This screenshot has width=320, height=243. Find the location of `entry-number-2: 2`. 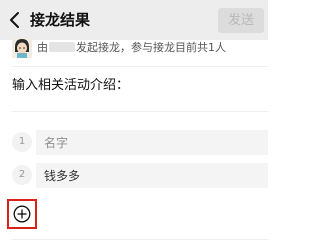

entry-number-2: 2 is located at coordinates (22, 175).